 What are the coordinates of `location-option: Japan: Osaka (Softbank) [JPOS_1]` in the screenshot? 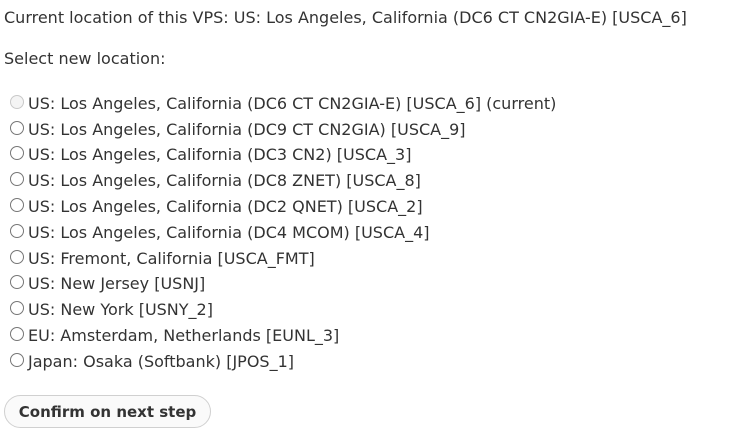 It's located at (283, 362).